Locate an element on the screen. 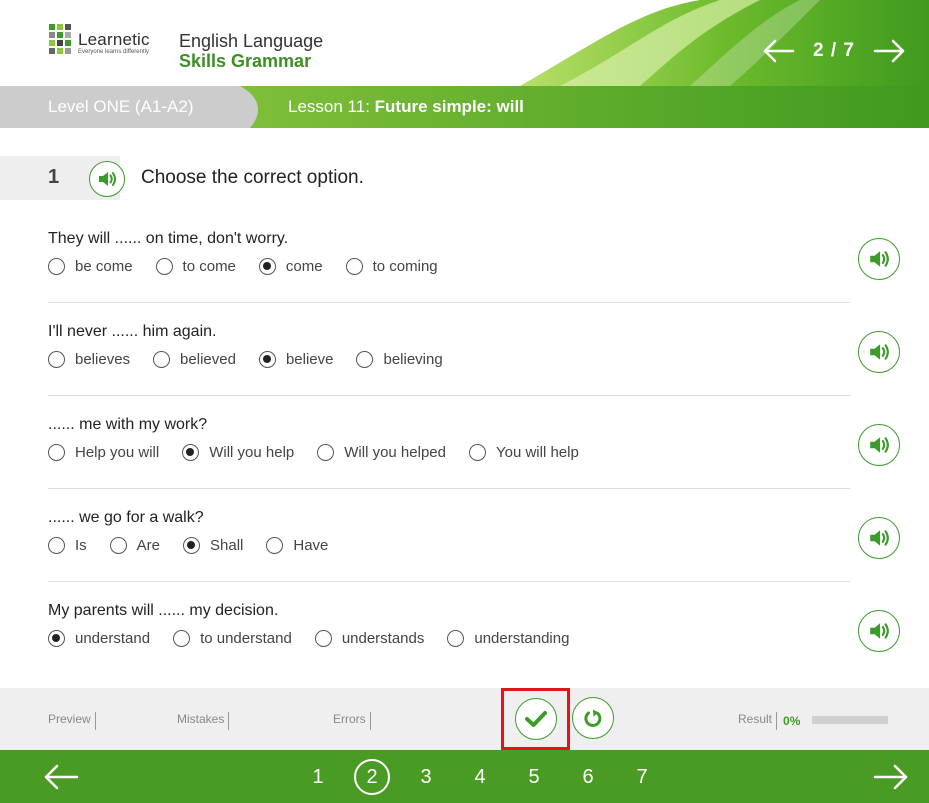 The width and height of the screenshot is (929, 803). learnetic-logo: Learnetic Everyone learns differently is located at coordinates (108, 44).